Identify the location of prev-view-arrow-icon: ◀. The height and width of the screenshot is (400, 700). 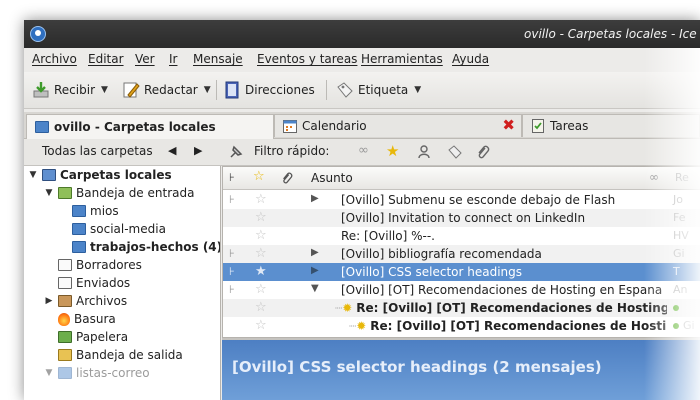
(172, 150).